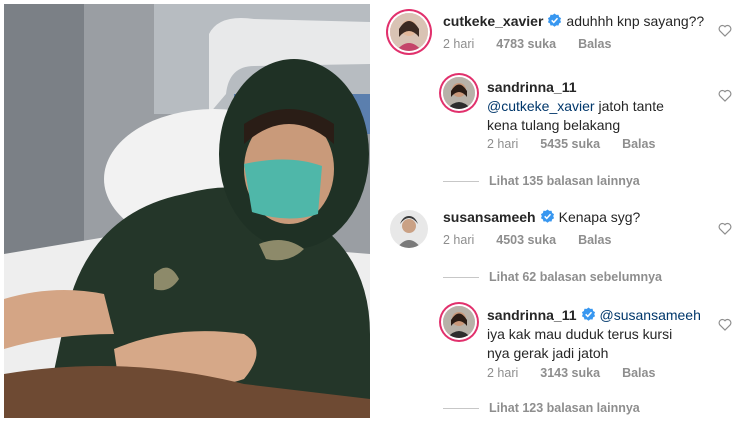  Describe the element at coordinates (564, 408) in the screenshot. I see `view-replies-label: Lihat 123 balasan lainnya` at that location.